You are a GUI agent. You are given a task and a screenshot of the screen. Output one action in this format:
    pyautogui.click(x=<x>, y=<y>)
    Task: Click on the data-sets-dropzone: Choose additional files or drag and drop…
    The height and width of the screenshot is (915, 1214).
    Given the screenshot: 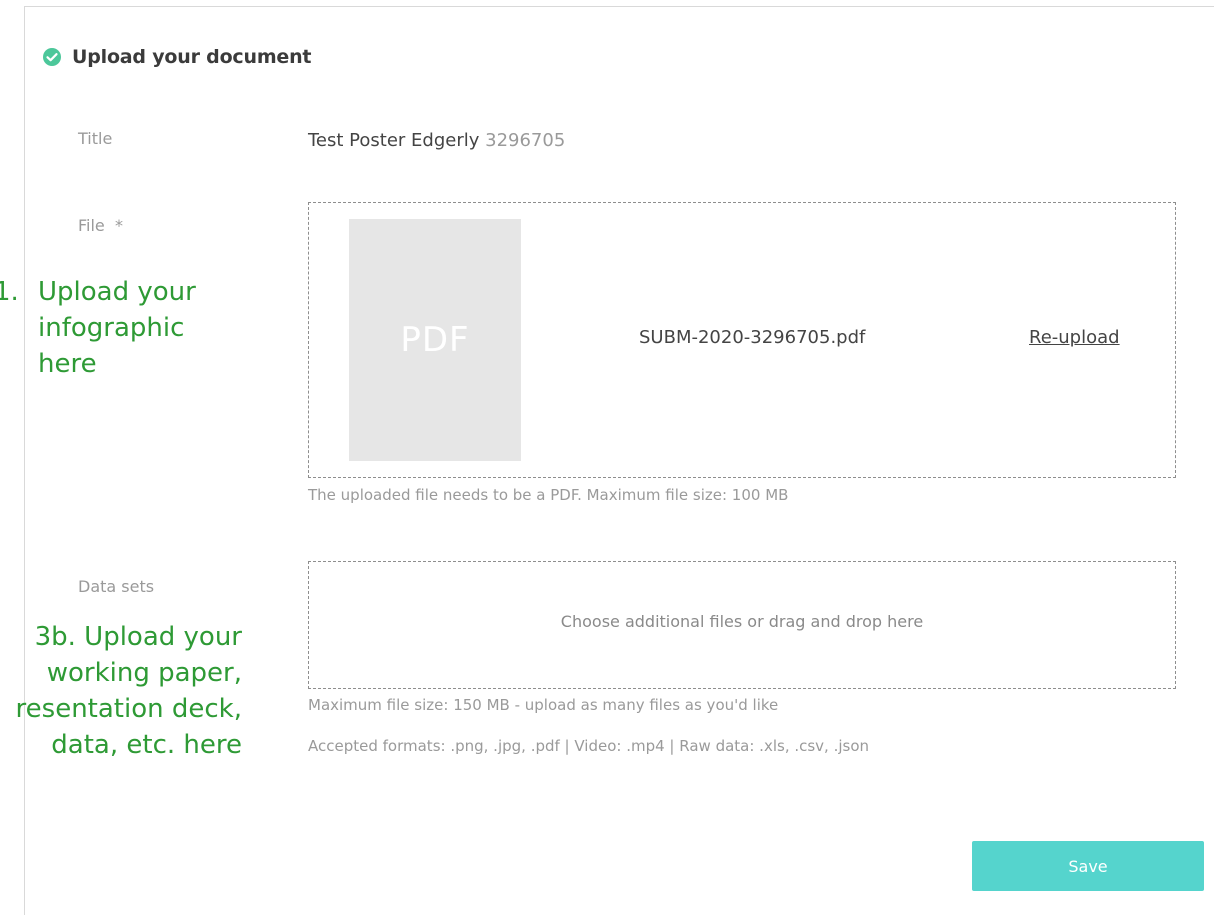 What is the action you would take?
    pyautogui.click(x=742, y=625)
    